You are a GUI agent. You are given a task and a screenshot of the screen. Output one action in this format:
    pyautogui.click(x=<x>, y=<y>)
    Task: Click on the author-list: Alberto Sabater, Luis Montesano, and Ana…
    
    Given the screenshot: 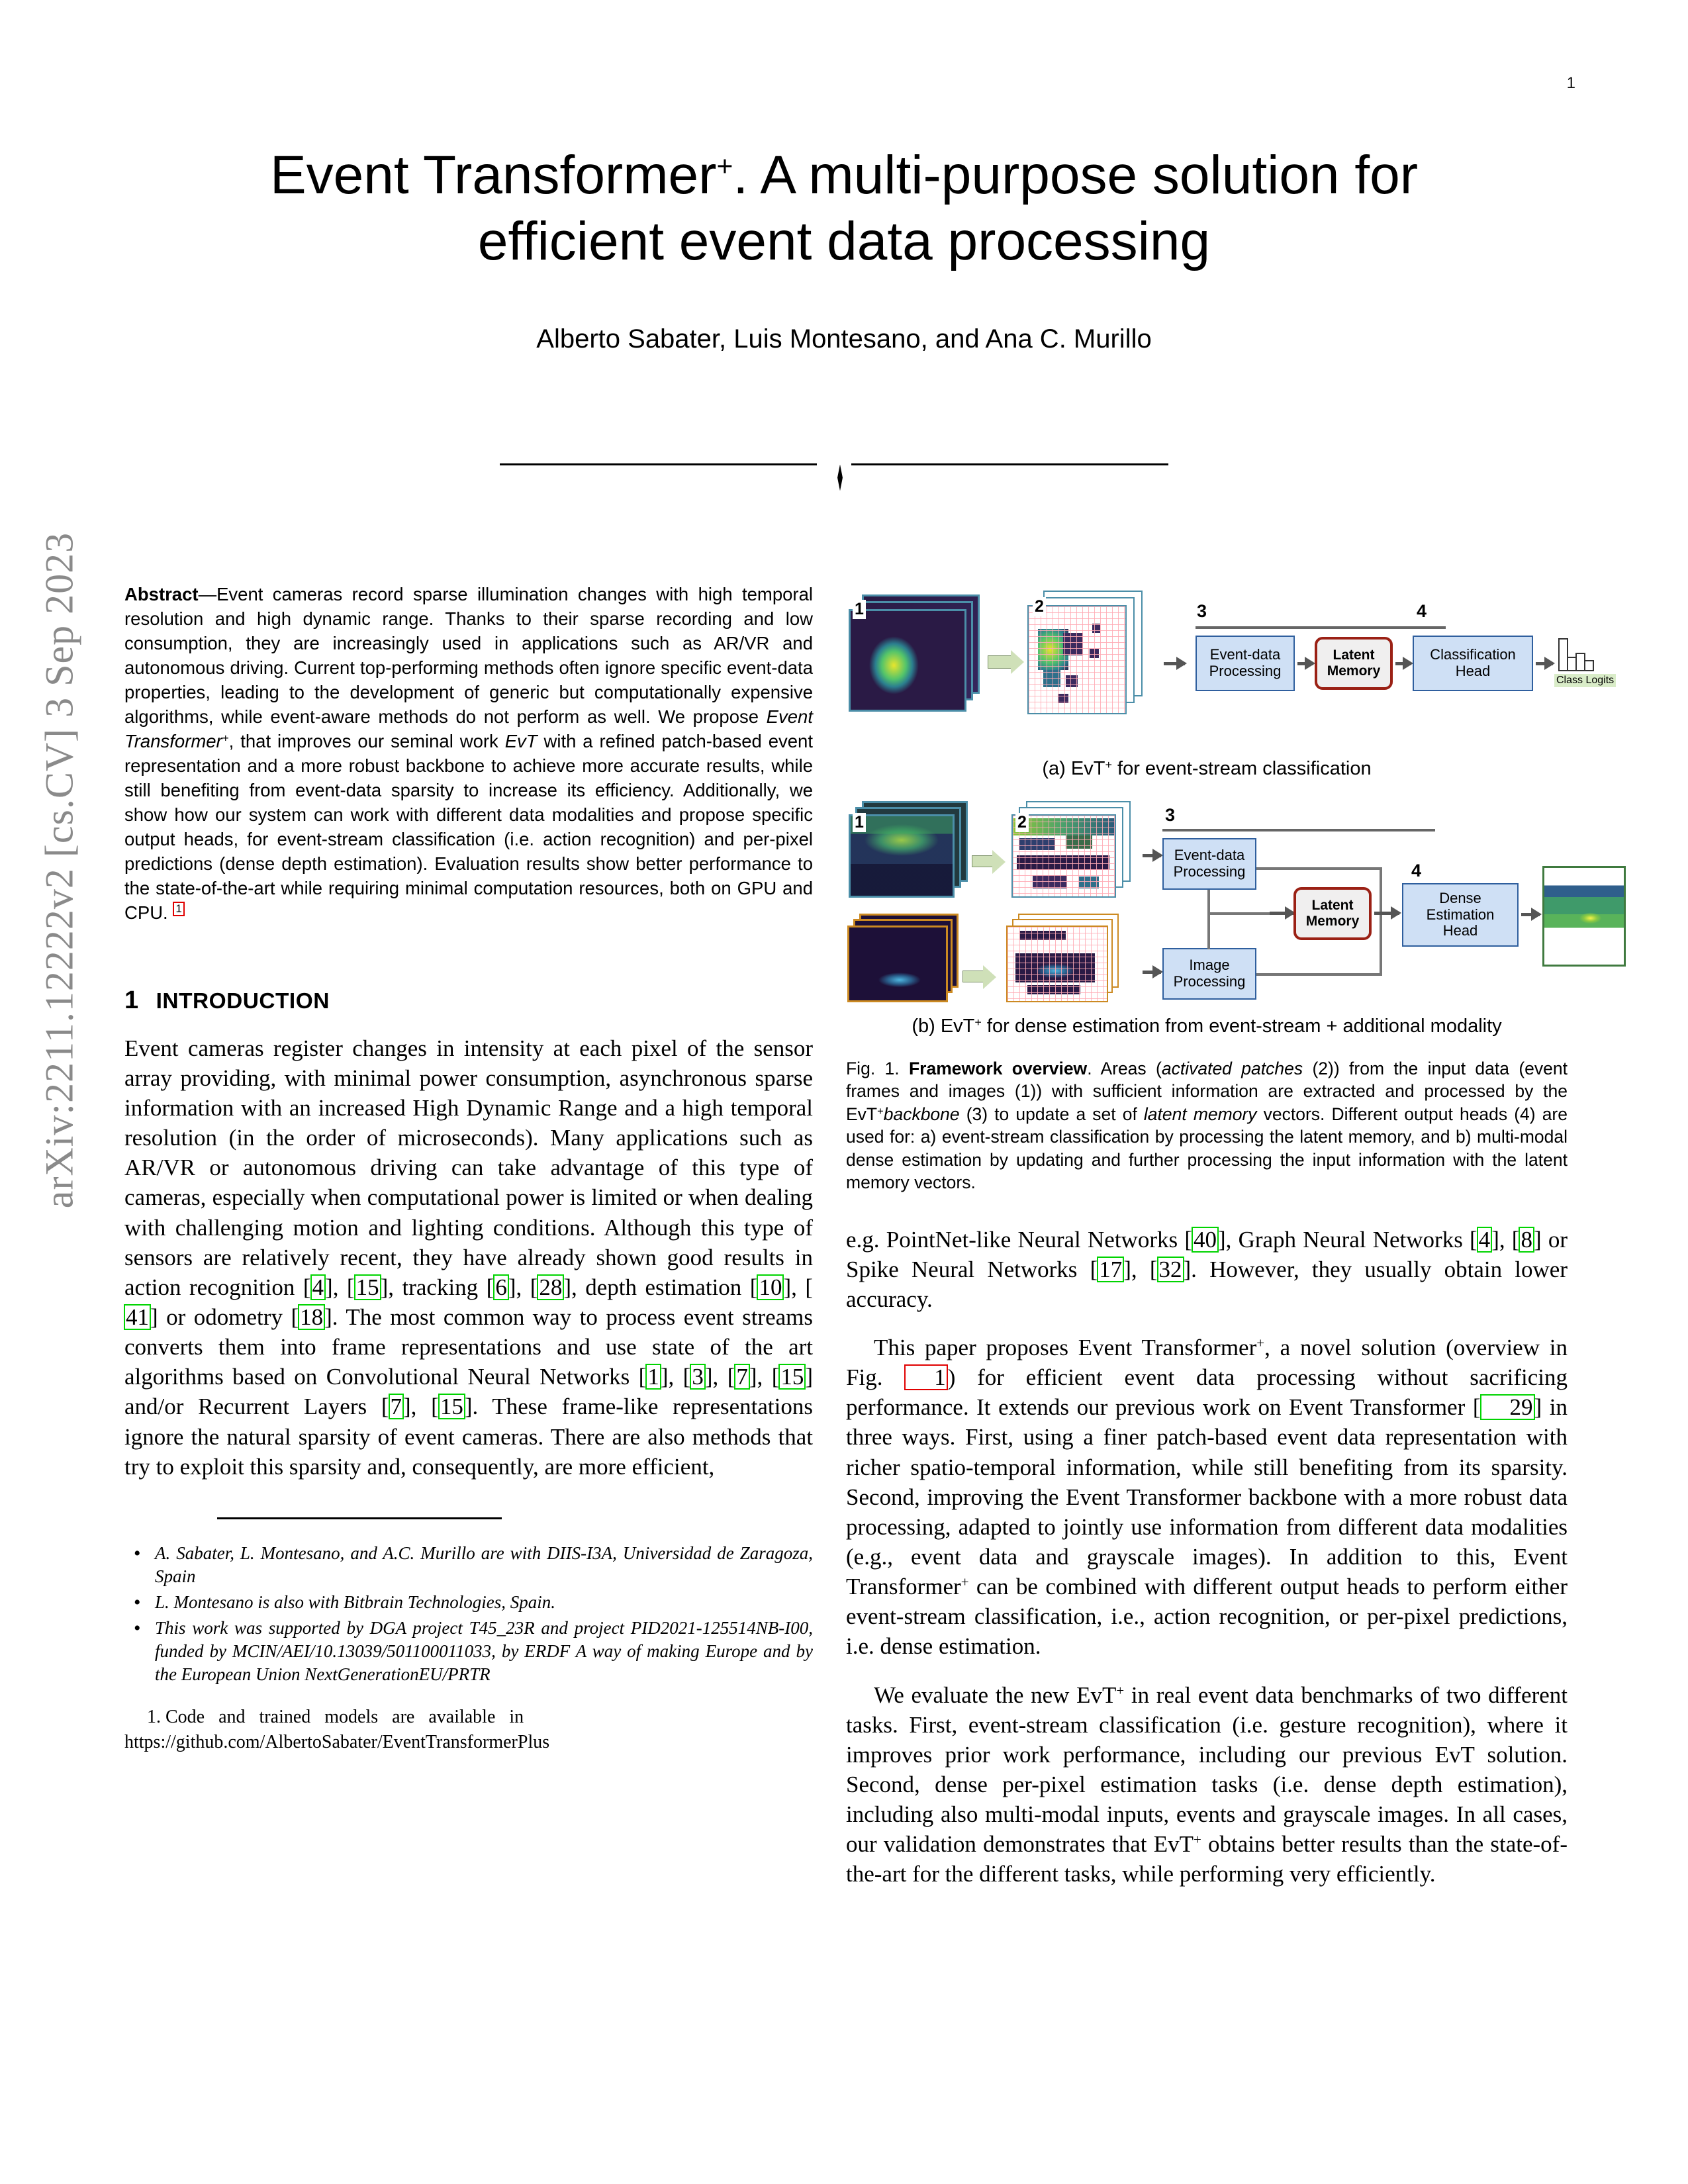 What is the action you would take?
    pyautogui.click(x=844, y=339)
    